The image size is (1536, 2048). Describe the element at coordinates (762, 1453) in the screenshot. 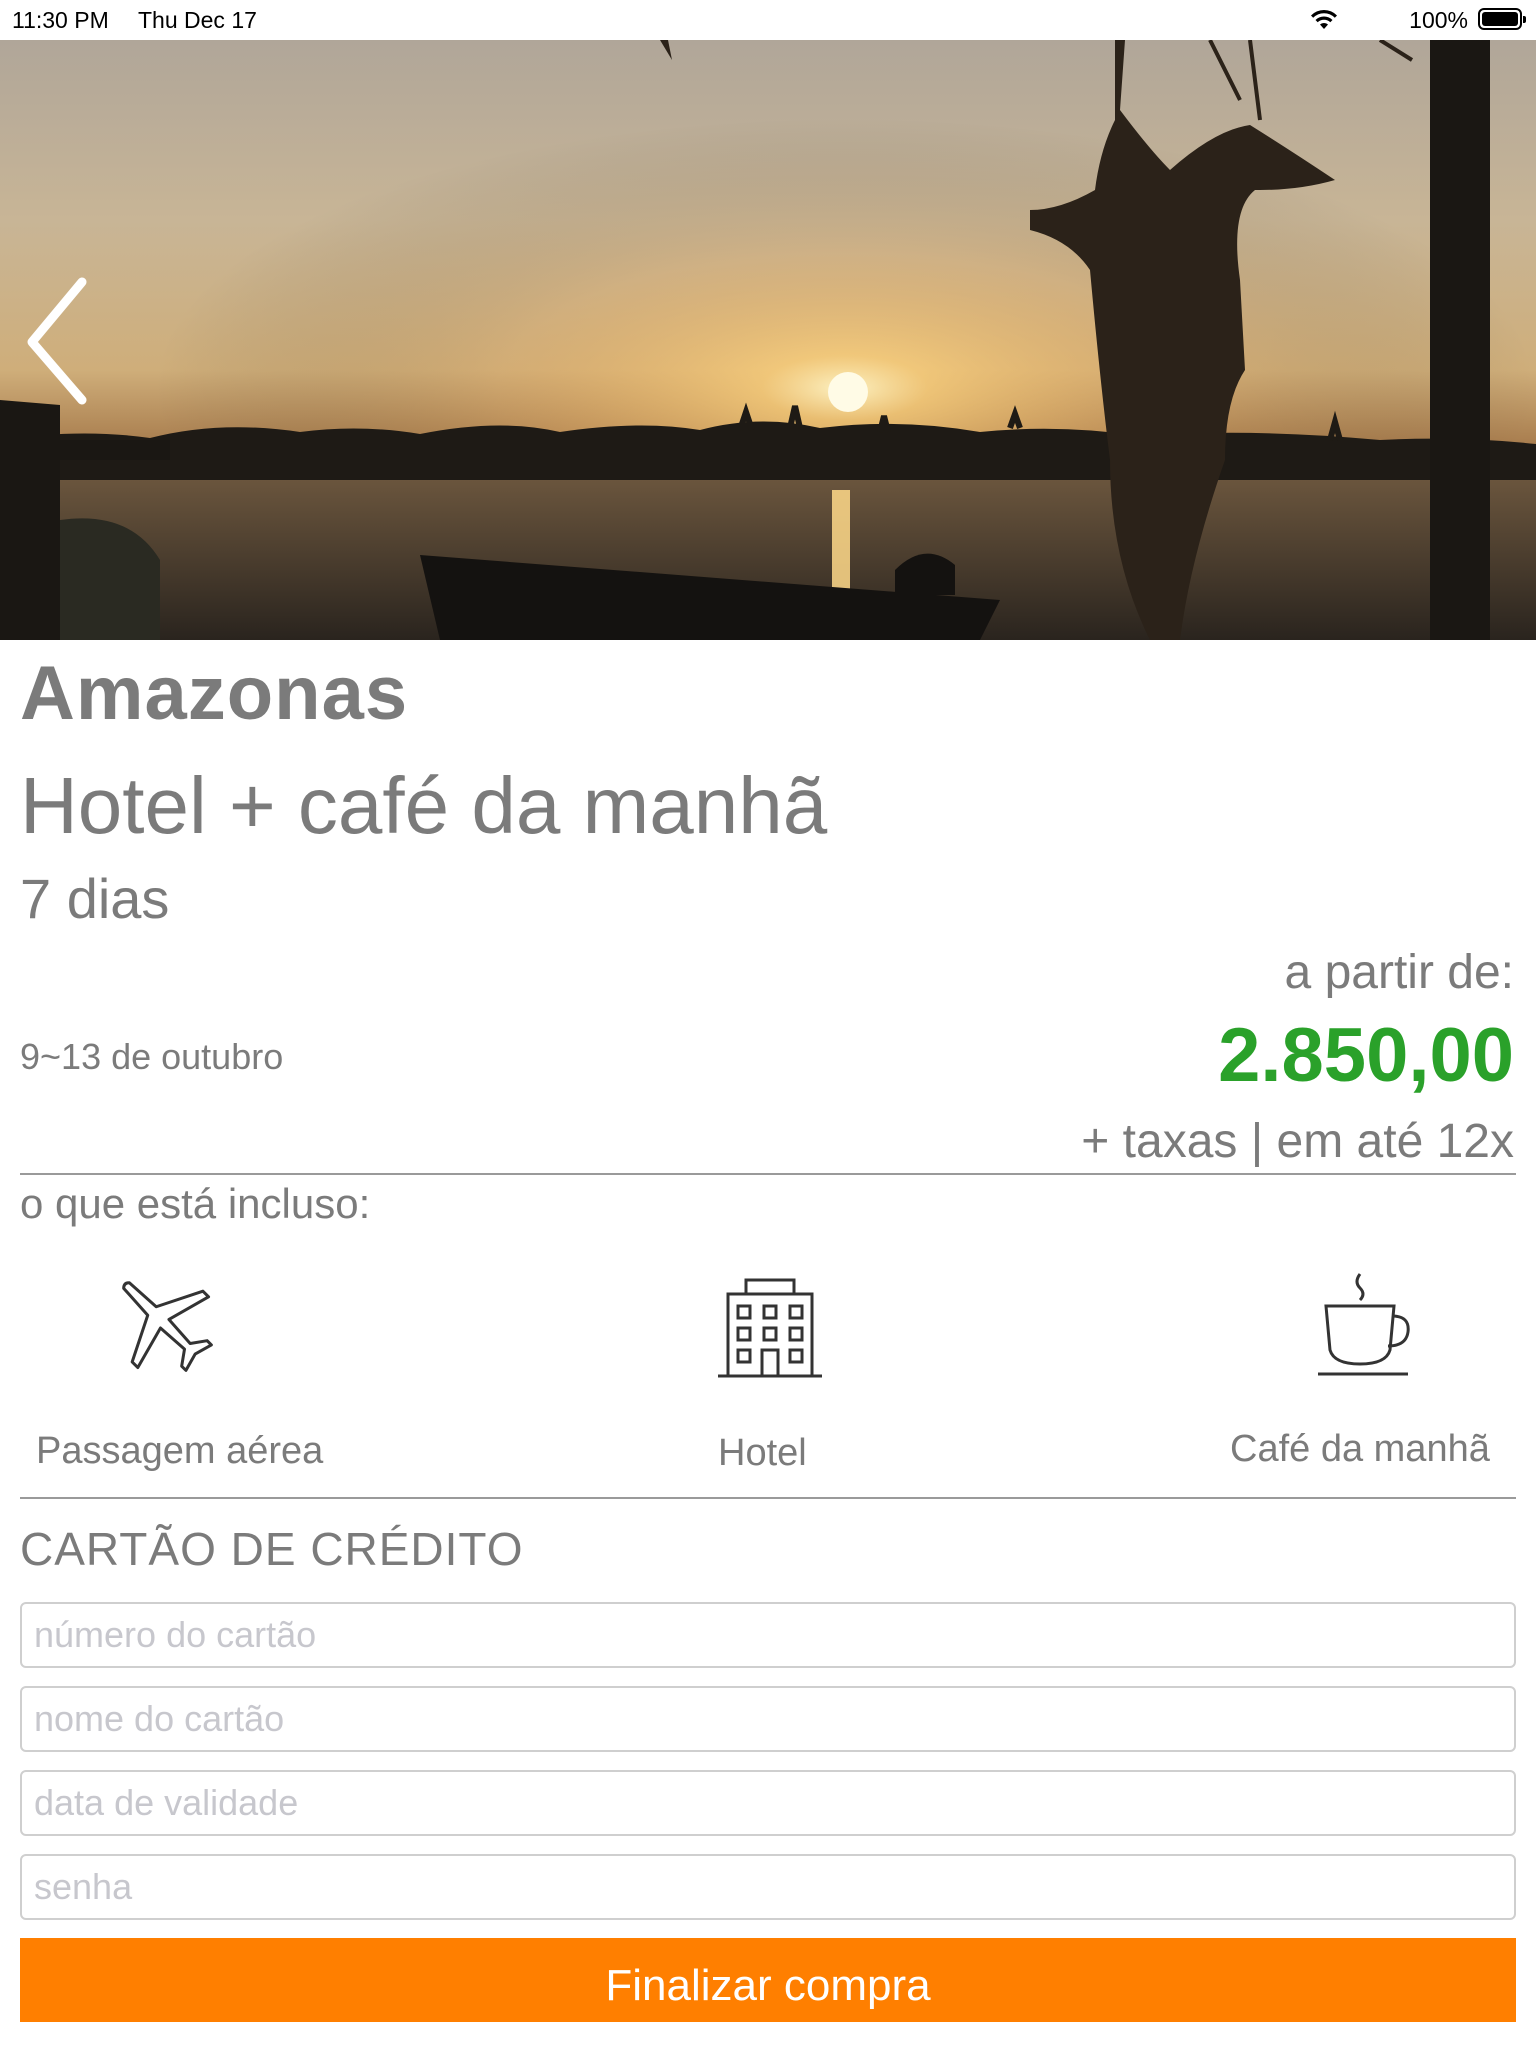

I see `included-item-label: Hotel` at that location.